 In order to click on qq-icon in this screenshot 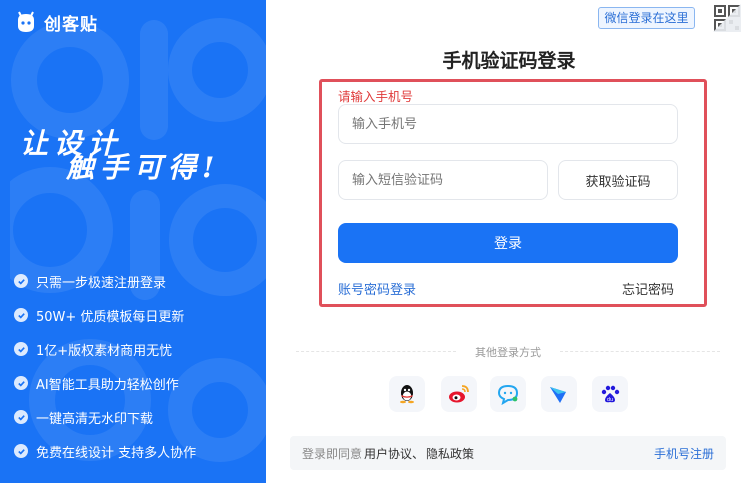, I will do `click(407, 394)`.